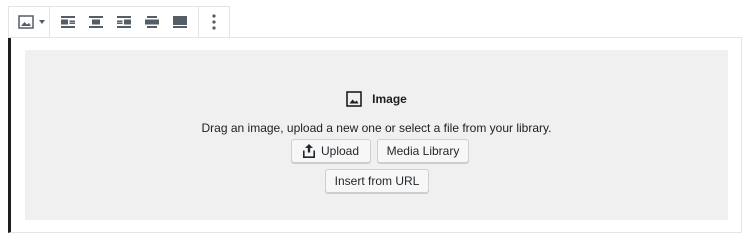  I want to click on block-toolbar, so click(119, 22).